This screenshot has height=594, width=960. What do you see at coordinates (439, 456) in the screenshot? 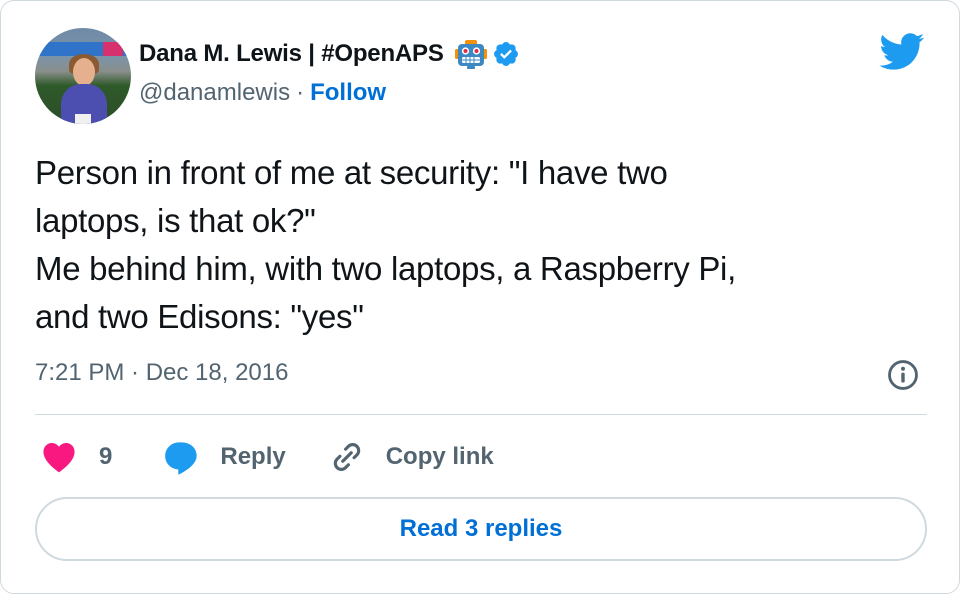
I see `copy-link-label: Copy link` at bounding box center [439, 456].